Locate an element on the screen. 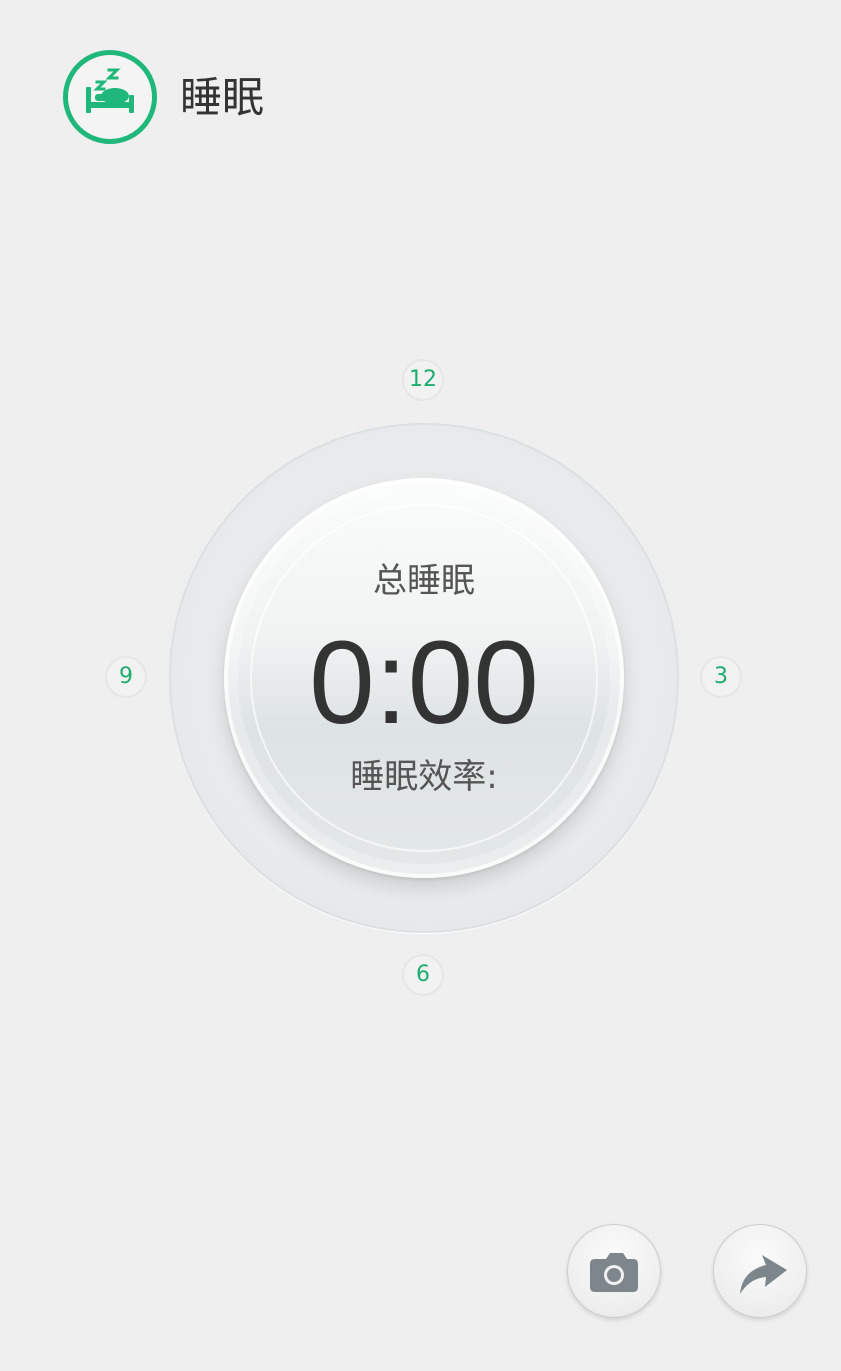  camera-button is located at coordinates (614, 1271).